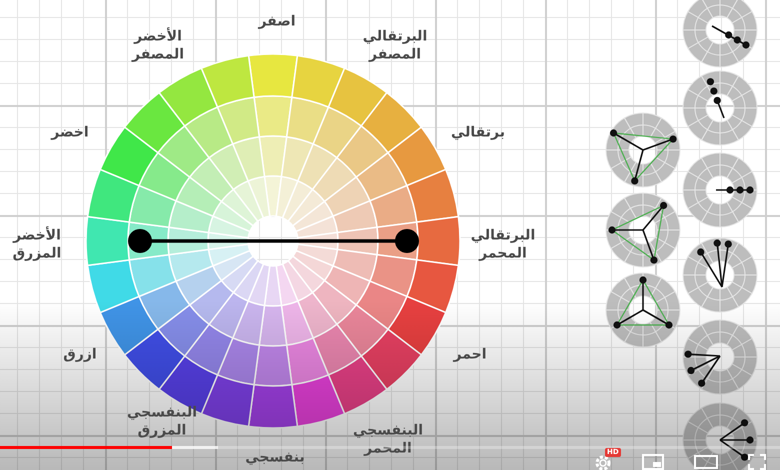 The height and width of the screenshot is (470, 780). Describe the element at coordinates (603, 462) in the screenshot. I see `settings-icon` at that location.